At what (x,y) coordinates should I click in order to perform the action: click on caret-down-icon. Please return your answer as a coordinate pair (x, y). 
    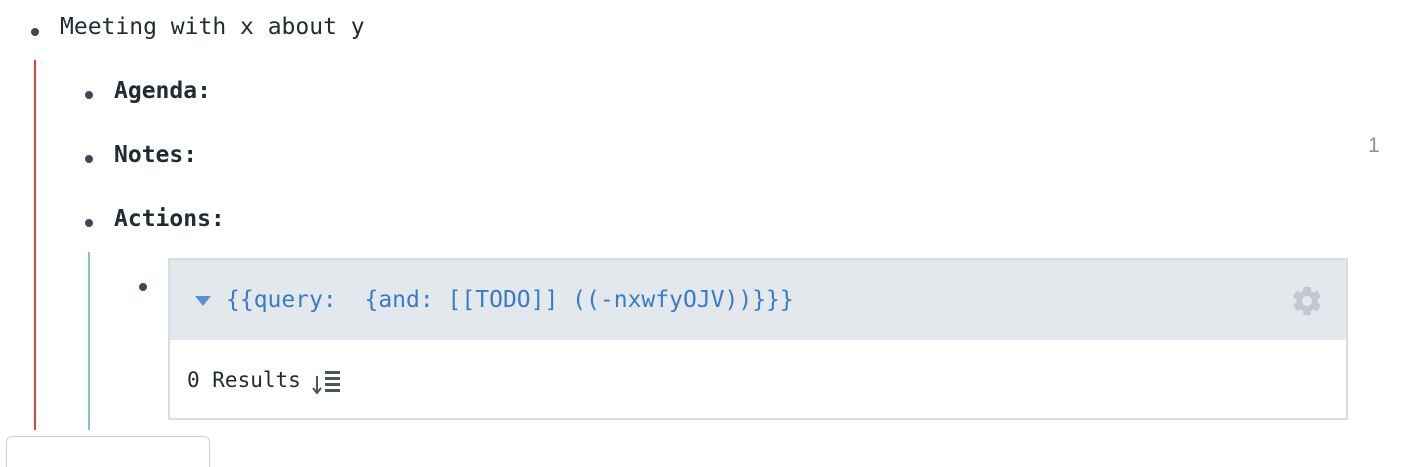
    Looking at the image, I should click on (203, 301).